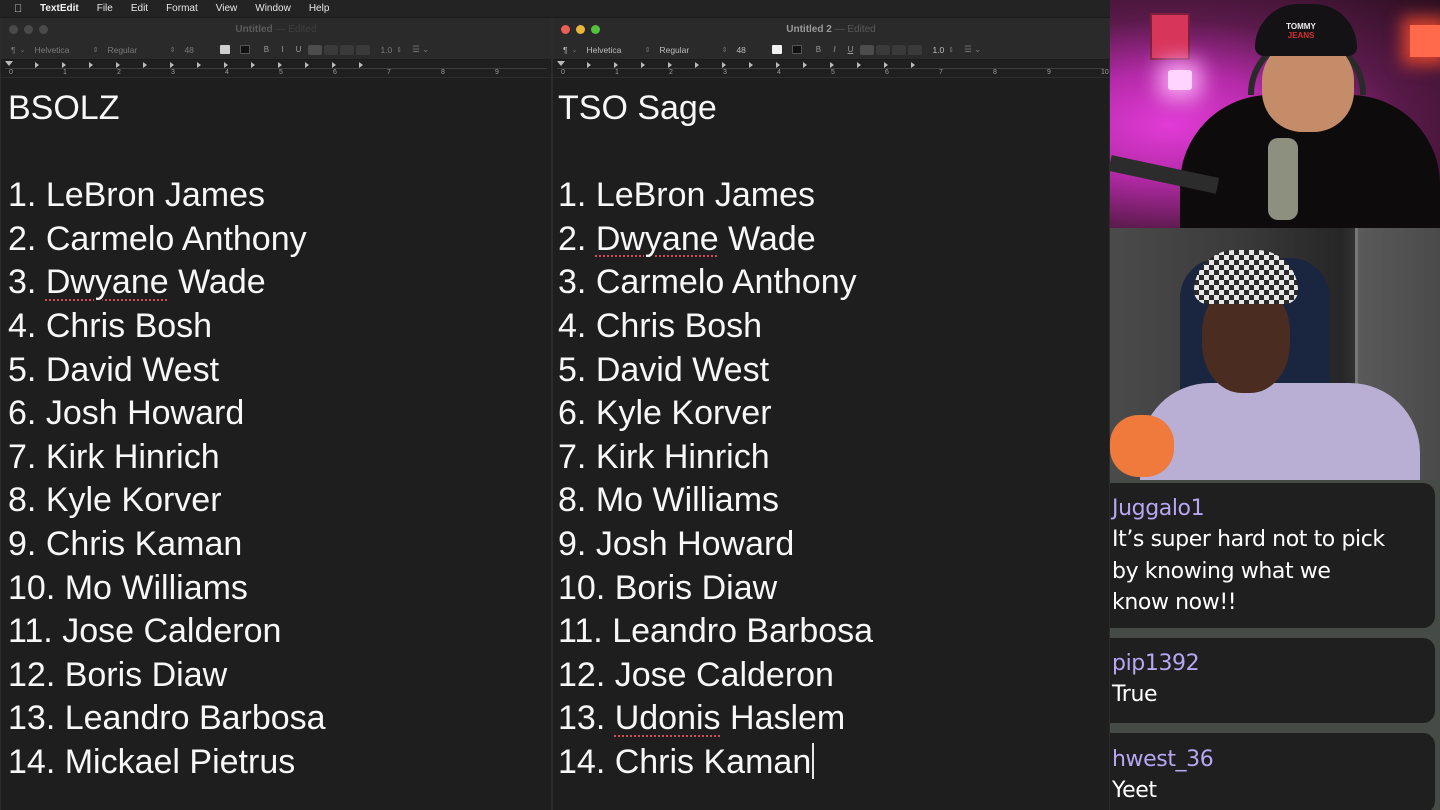 Image resolution: width=1440 pixels, height=810 pixels. What do you see at coordinates (139, 8) in the screenshot?
I see `menu-edit: Edit` at bounding box center [139, 8].